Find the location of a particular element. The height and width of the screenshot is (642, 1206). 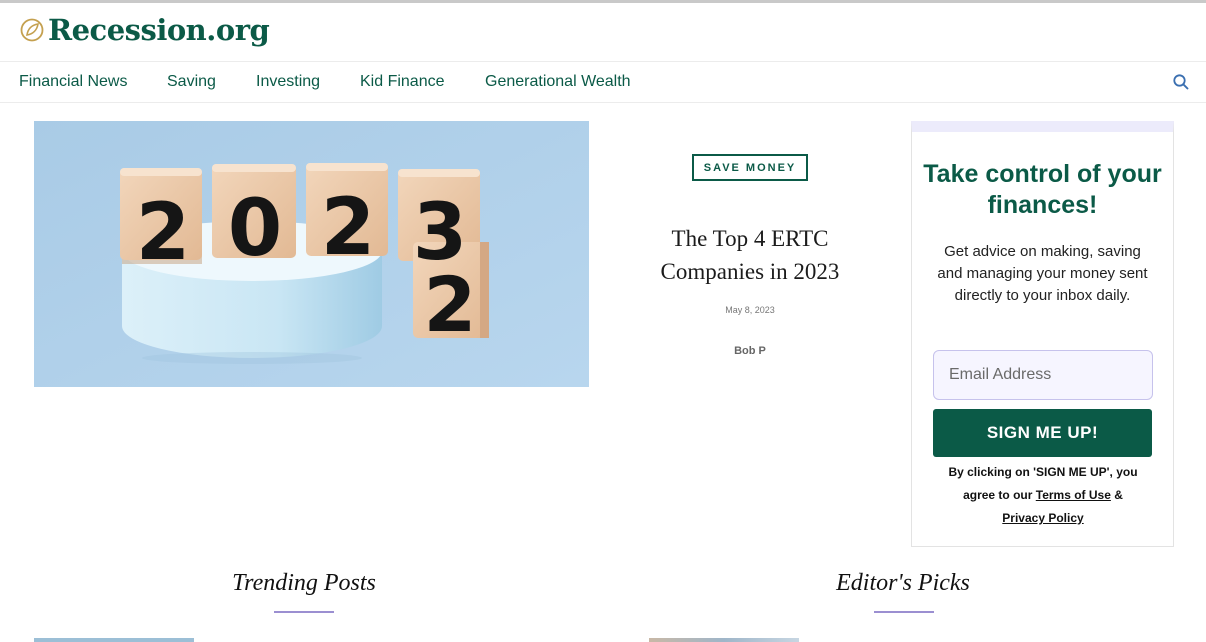

nav-item-generational-wealth: Generational Wealth is located at coordinates (558, 82).